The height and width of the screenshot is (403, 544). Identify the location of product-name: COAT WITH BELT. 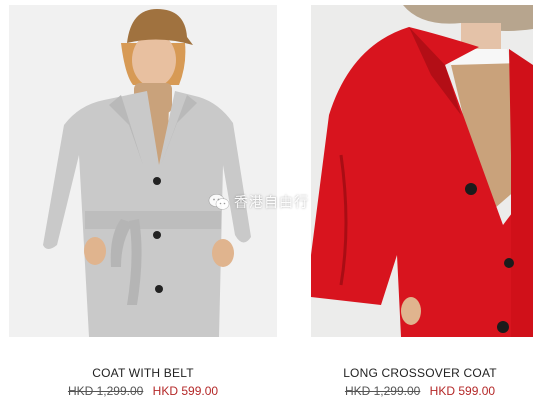
(143, 373).